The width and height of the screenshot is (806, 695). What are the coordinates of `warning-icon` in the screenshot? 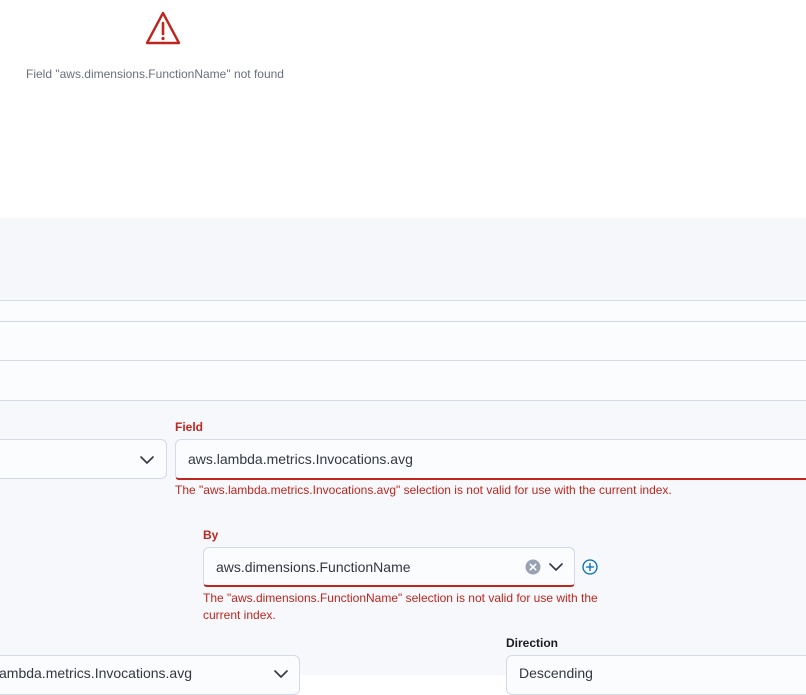 It's located at (163, 28).